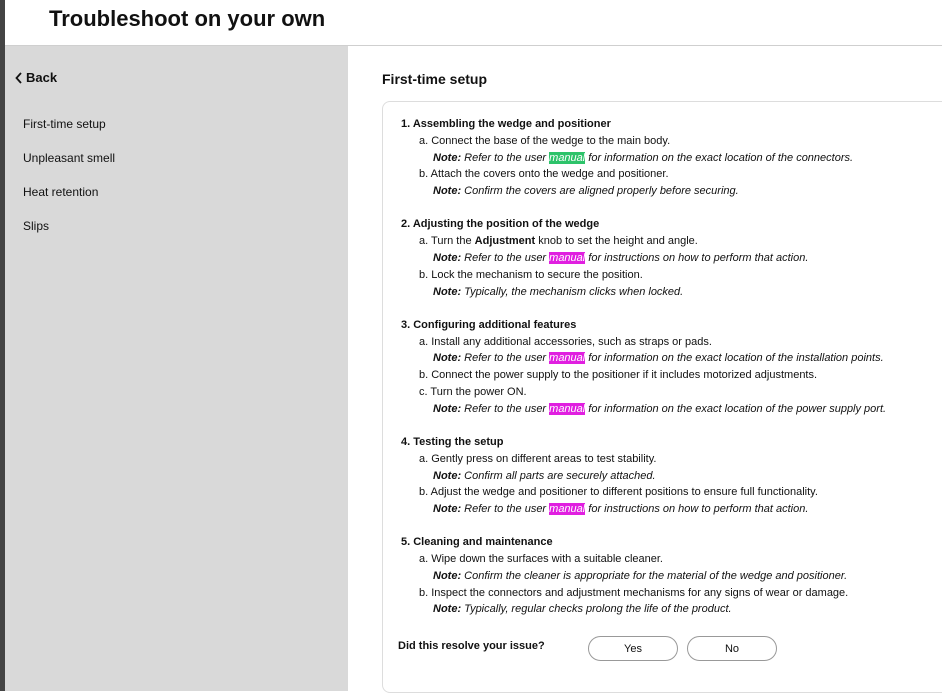 Image resolution: width=942 pixels, height=693 pixels. Describe the element at coordinates (69, 134) in the screenshot. I see `sidebar-item-first-time-setup: First-time setup` at that location.